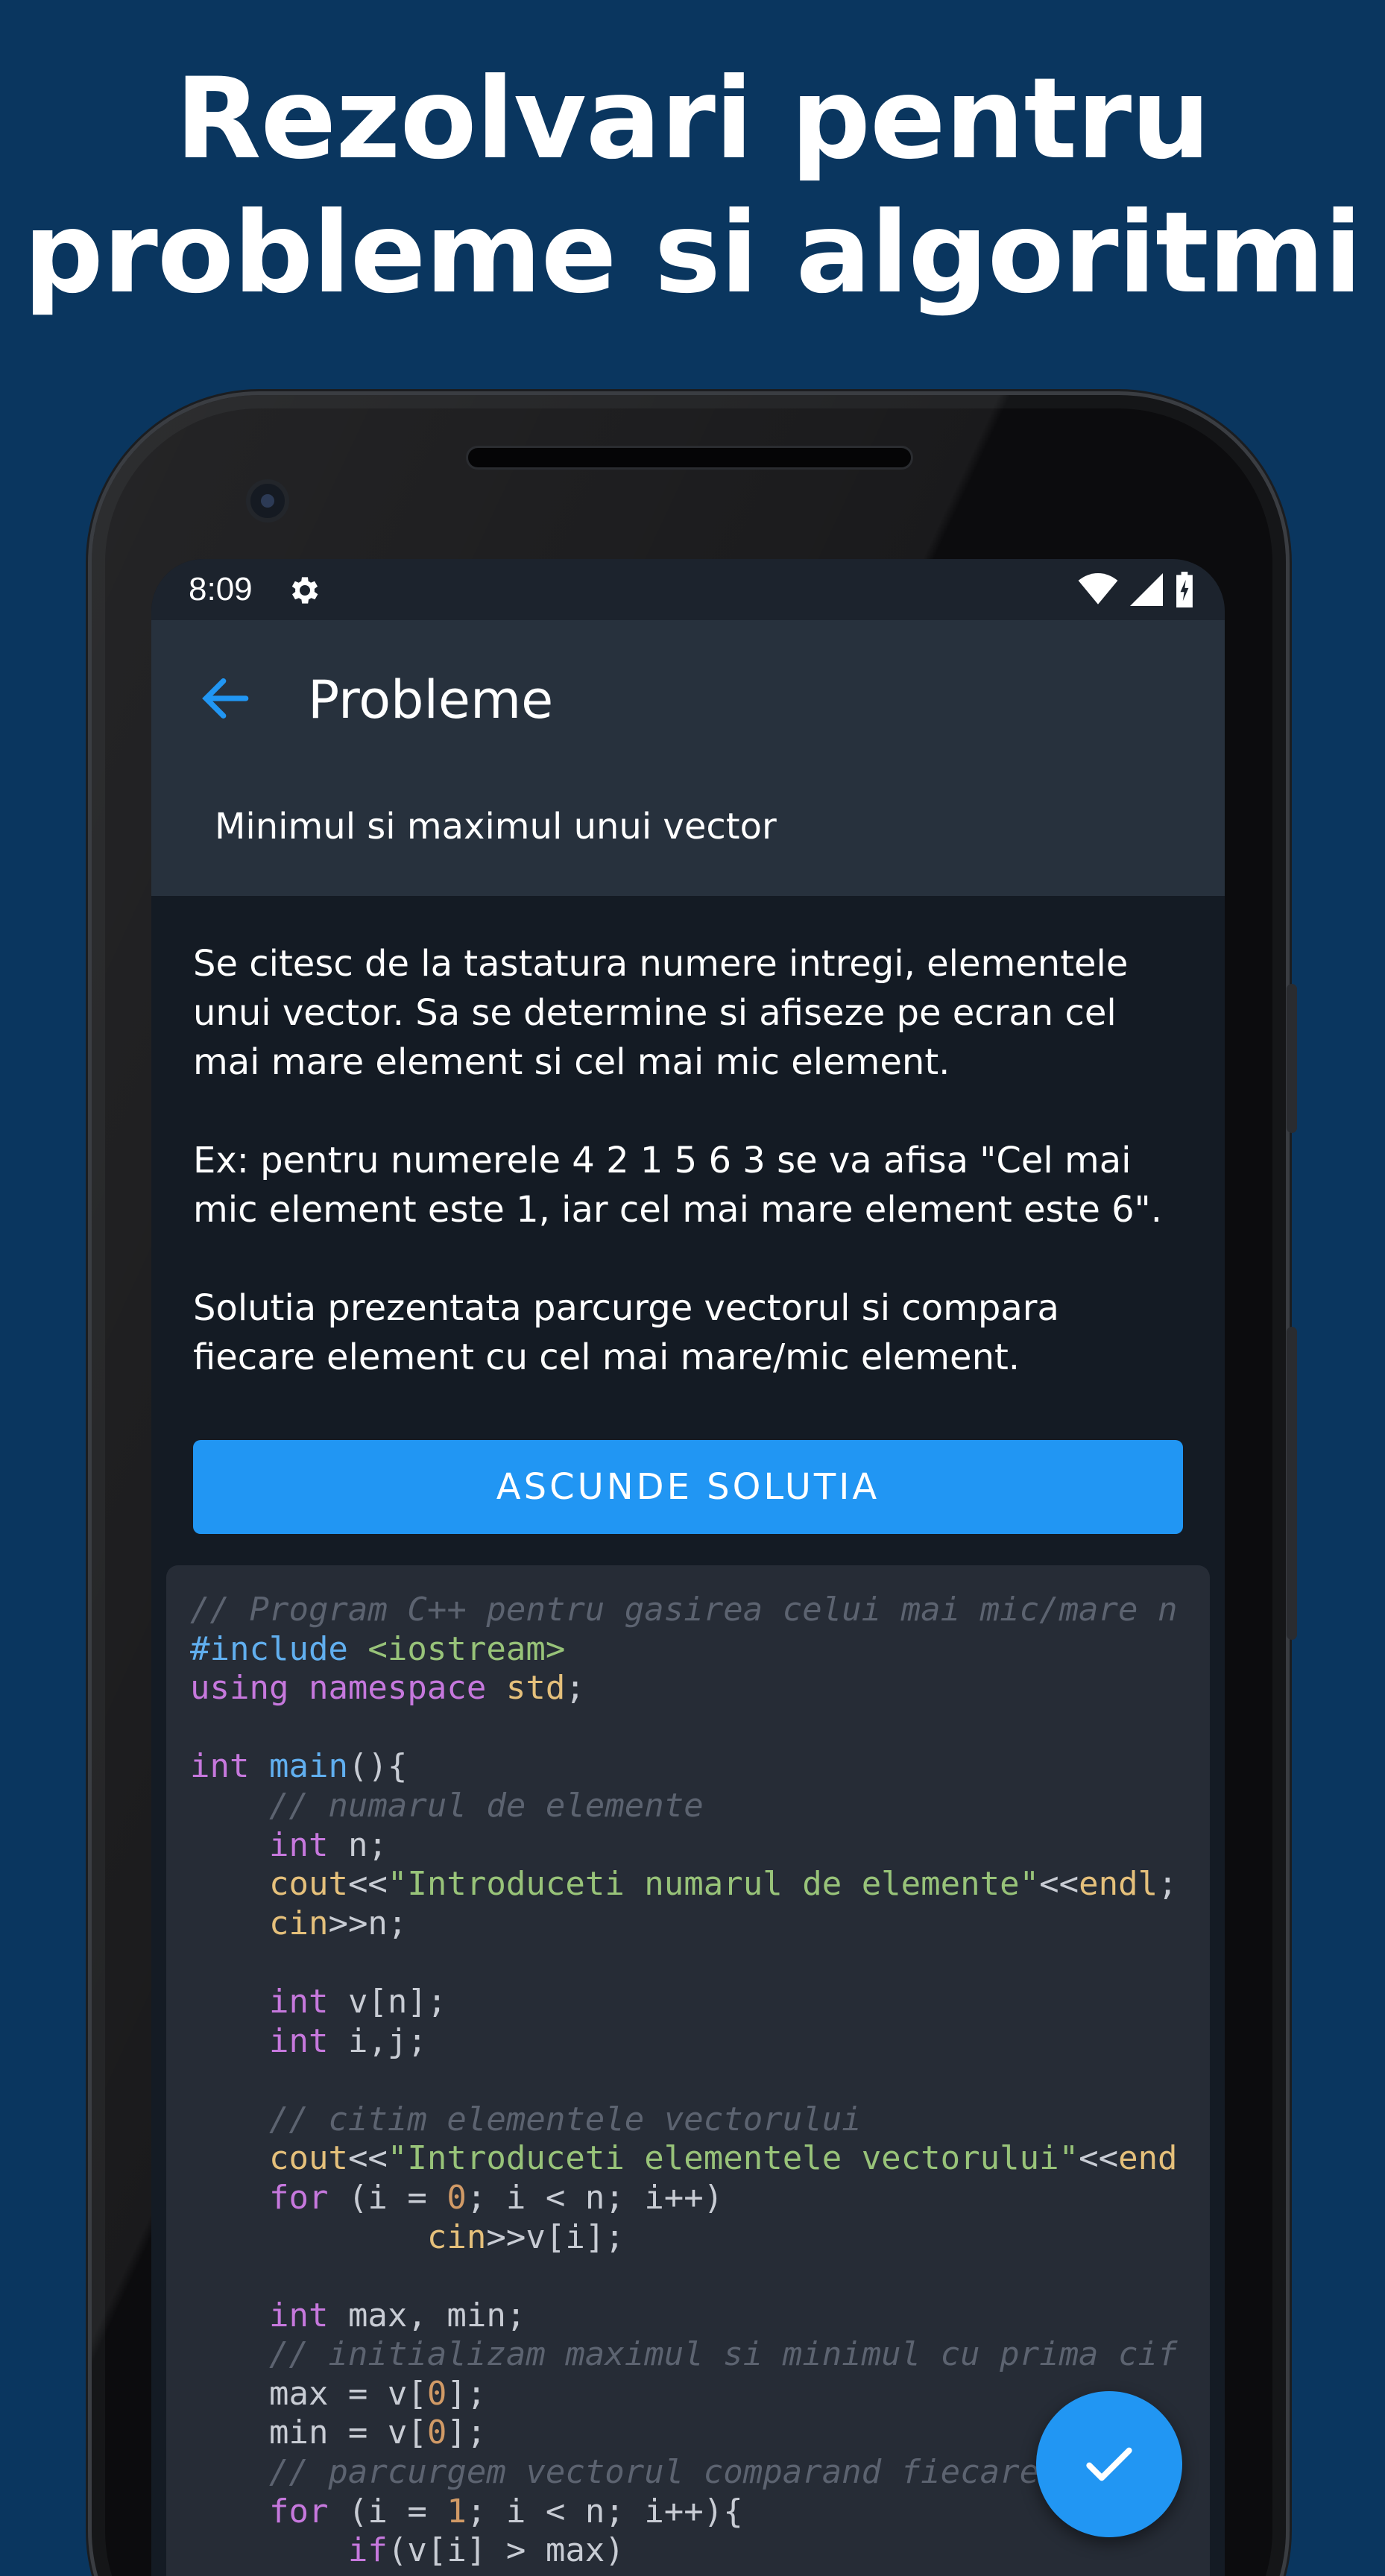 The width and height of the screenshot is (1385, 2576). What do you see at coordinates (692, 187) in the screenshot?
I see `headline: Rezolvari pentru probleme si algoritmi` at bounding box center [692, 187].